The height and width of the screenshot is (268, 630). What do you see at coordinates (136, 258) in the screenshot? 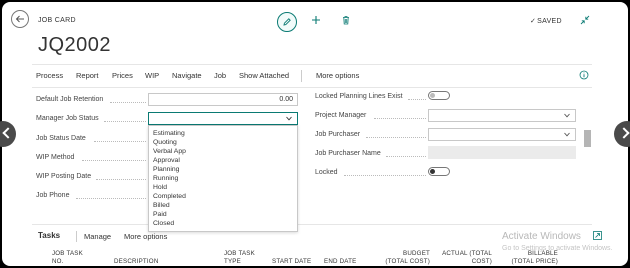
I see `column-header-description: DESCRIPTION` at bounding box center [136, 258].